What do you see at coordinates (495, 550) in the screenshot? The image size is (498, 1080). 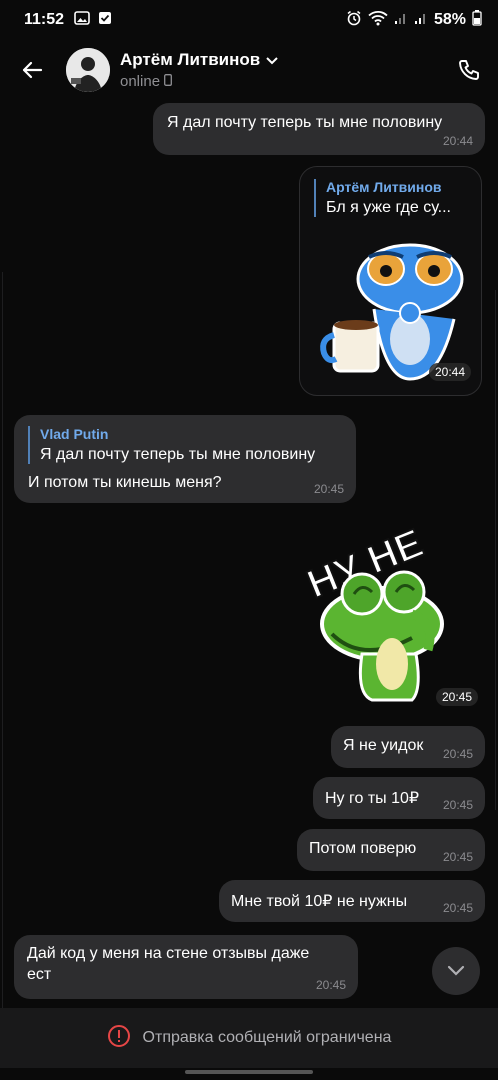 I see `right-edge-divider` at bounding box center [495, 550].